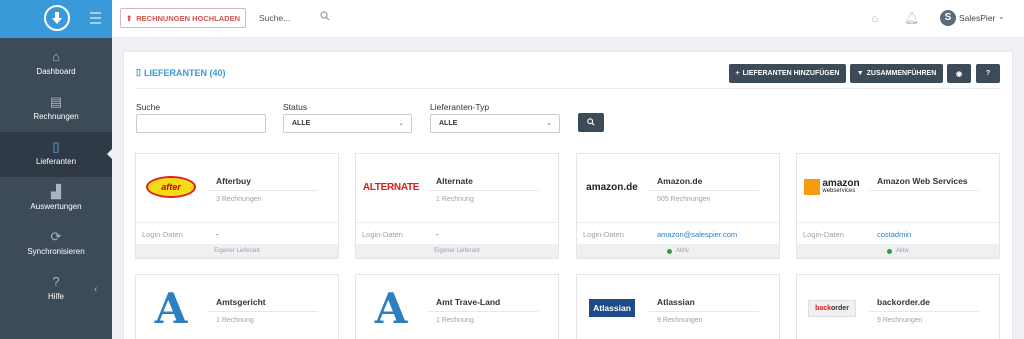  What do you see at coordinates (233, 181) in the screenshot?
I see `supplier-name: Afterbuy` at bounding box center [233, 181].